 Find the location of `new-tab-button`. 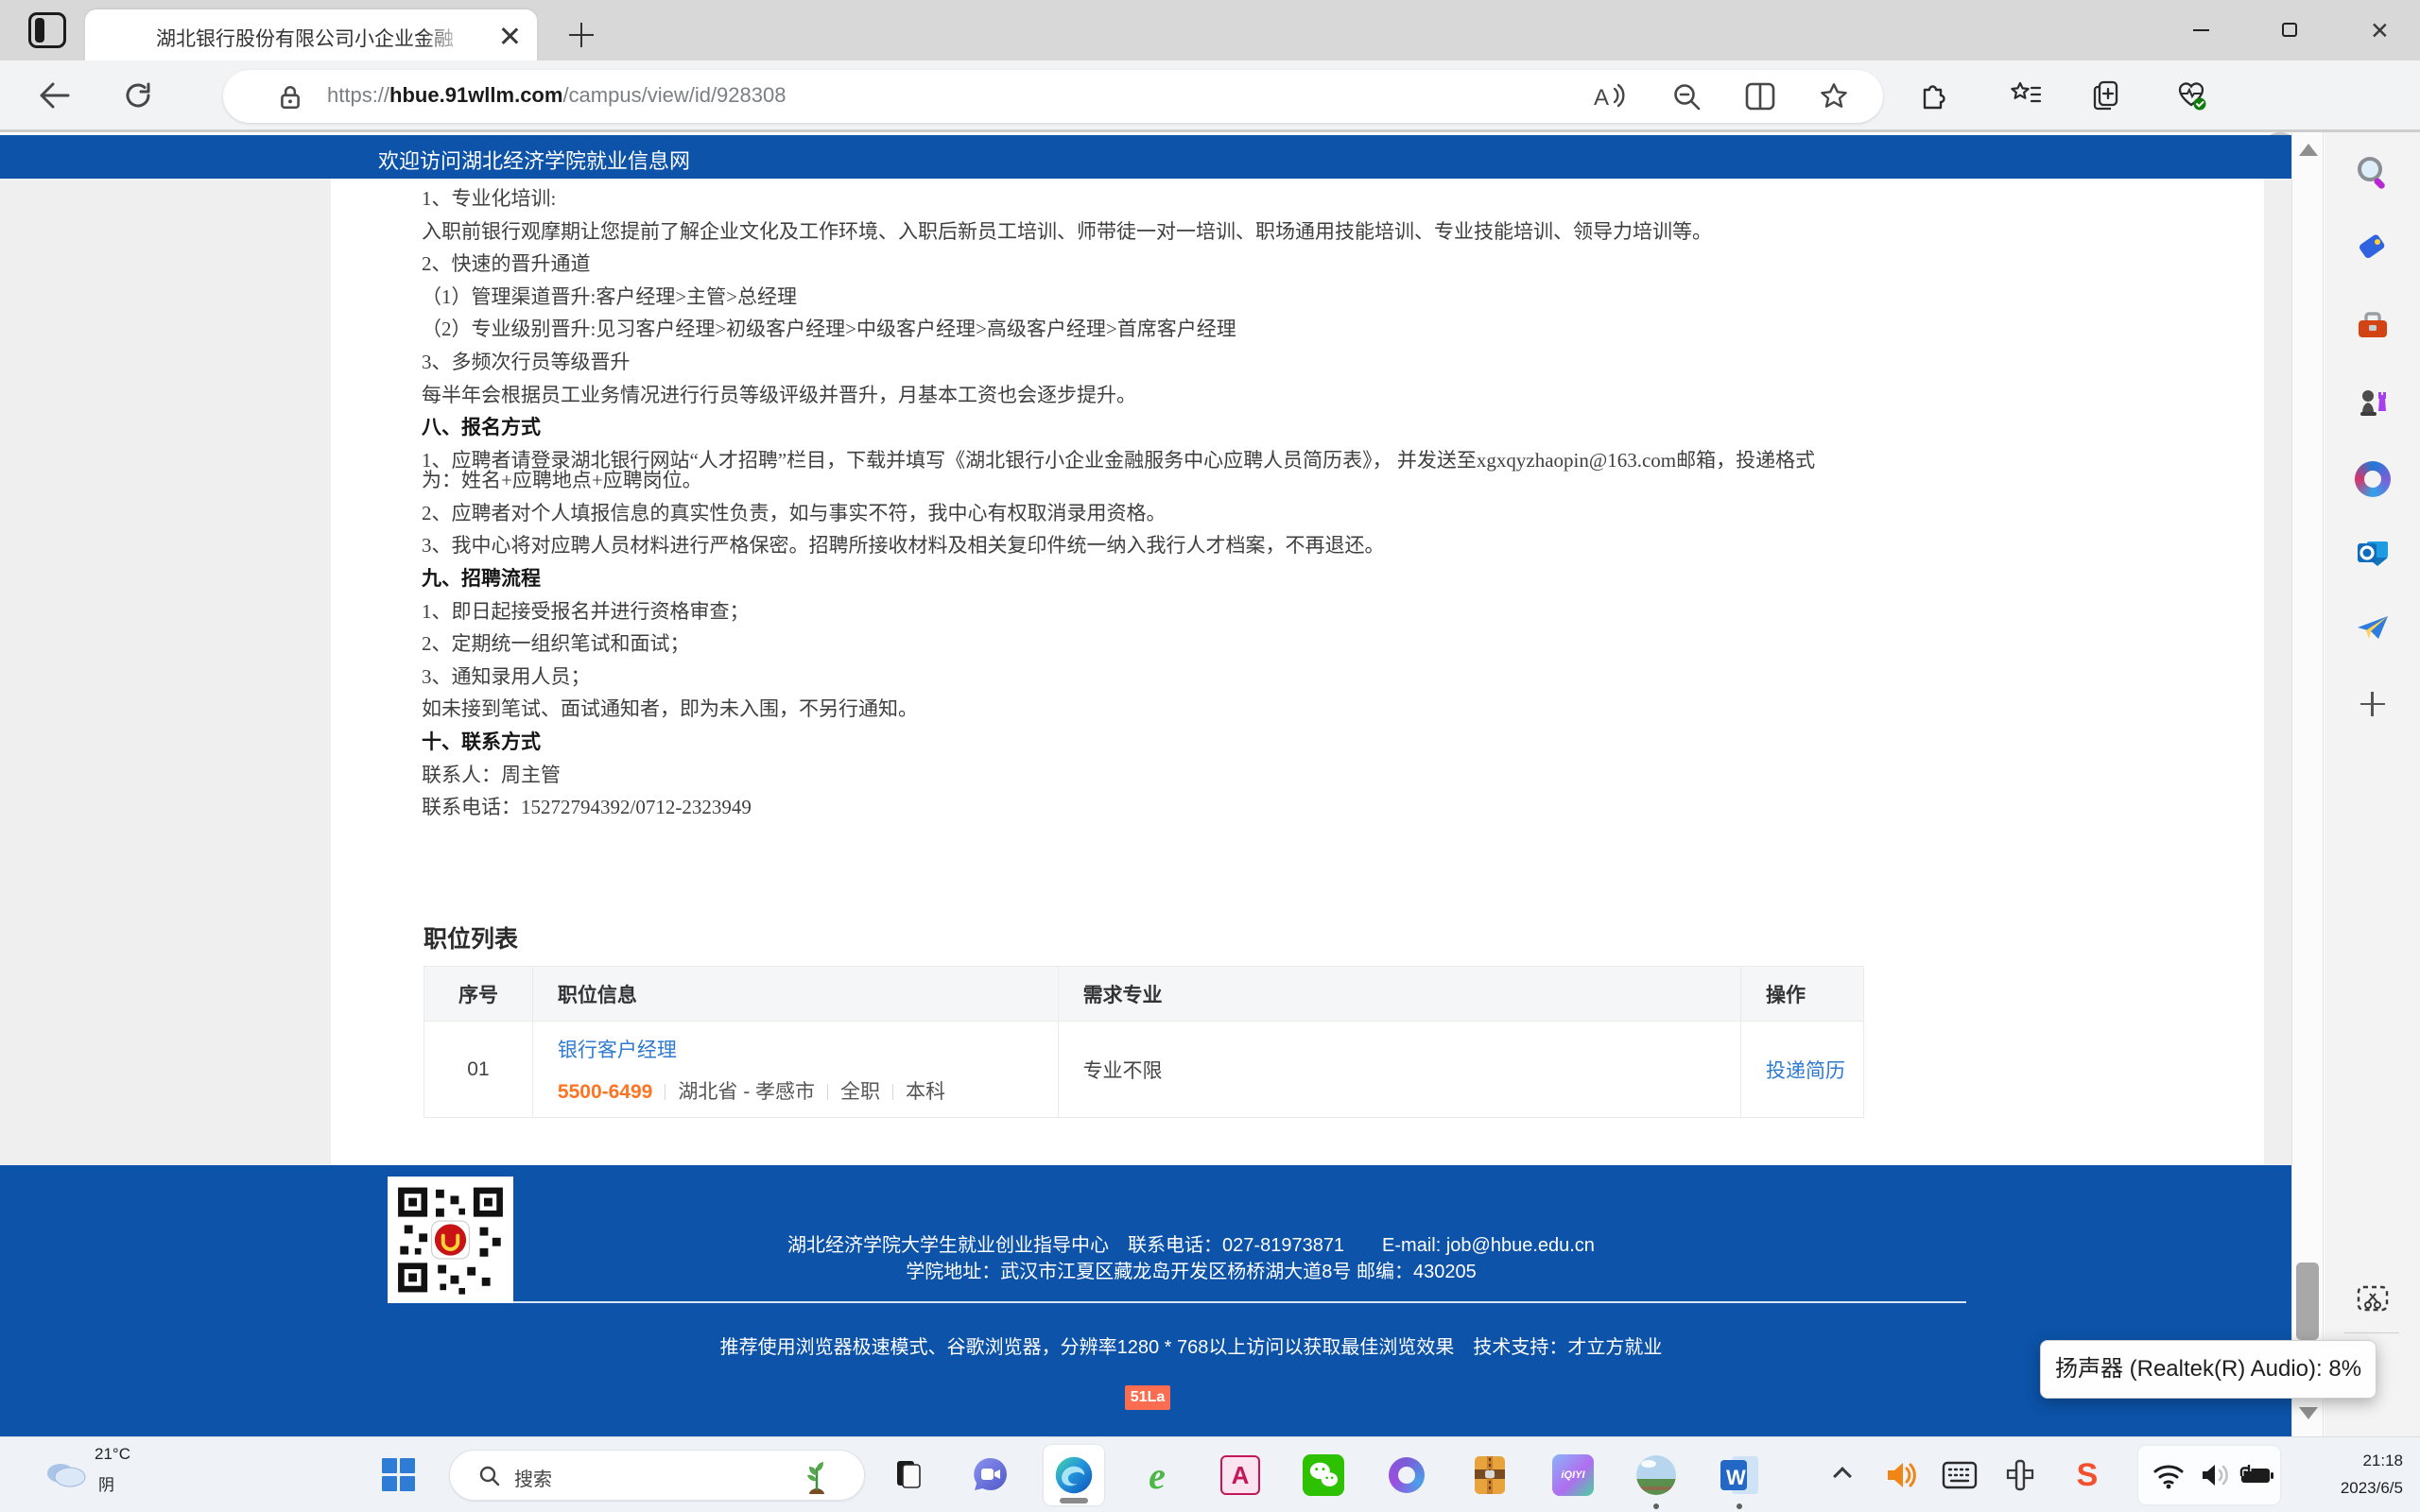

new-tab-button is located at coordinates (582, 35).